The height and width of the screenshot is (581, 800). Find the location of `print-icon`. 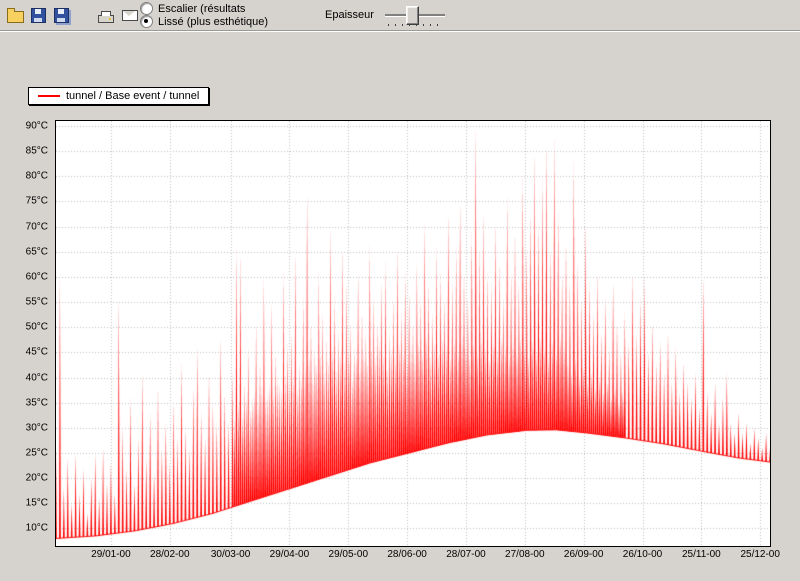

print-icon is located at coordinates (106, 16).